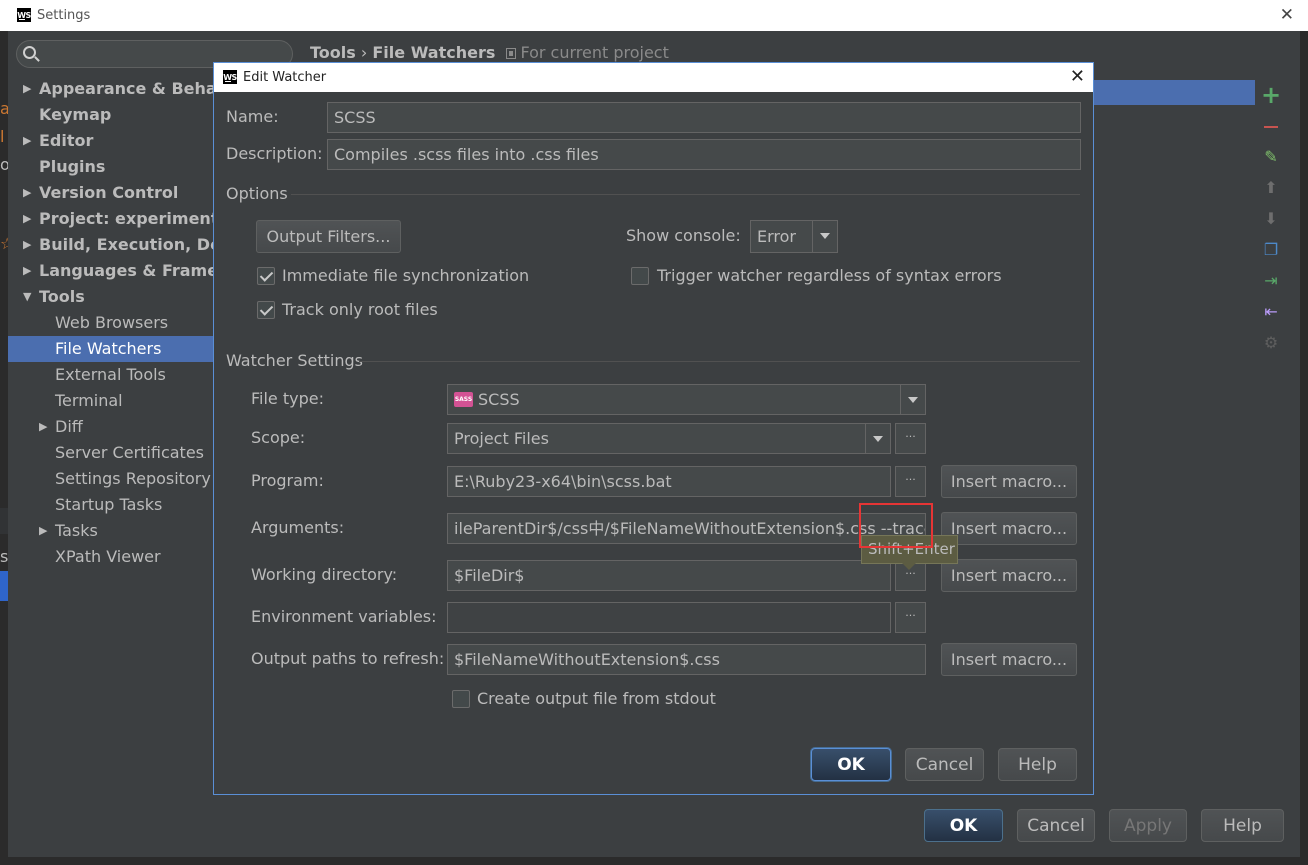 The width and height of the screenshot is (1308, 865). What do you see at coordinates (285, 77) in the screenshot?
I see `dialog-title: Edit Watcher` at bounding box center [285, 77].